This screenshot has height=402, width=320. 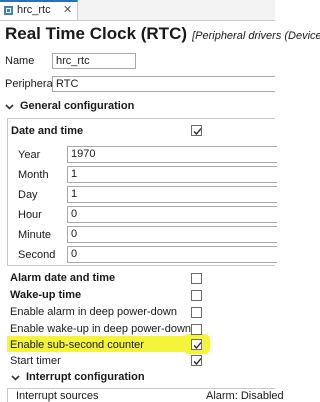 I want to click on alarm-deep-power-down-checkbox, so click(x=196, y=312).